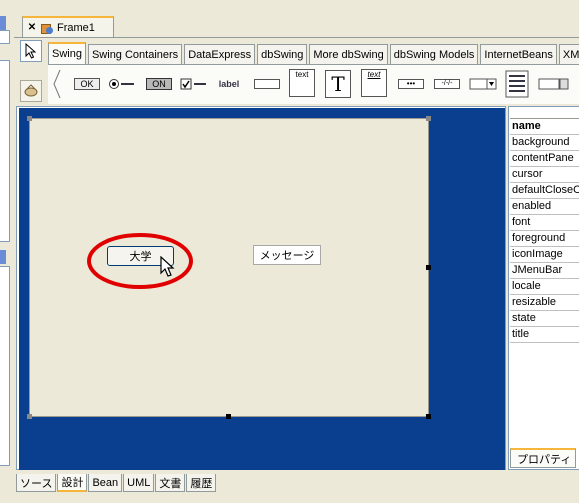 This screenshot has width=579, height=503. Describe the element at coordinates (544, 319) in the screenshot. I see `property-row-state: state` at that location.